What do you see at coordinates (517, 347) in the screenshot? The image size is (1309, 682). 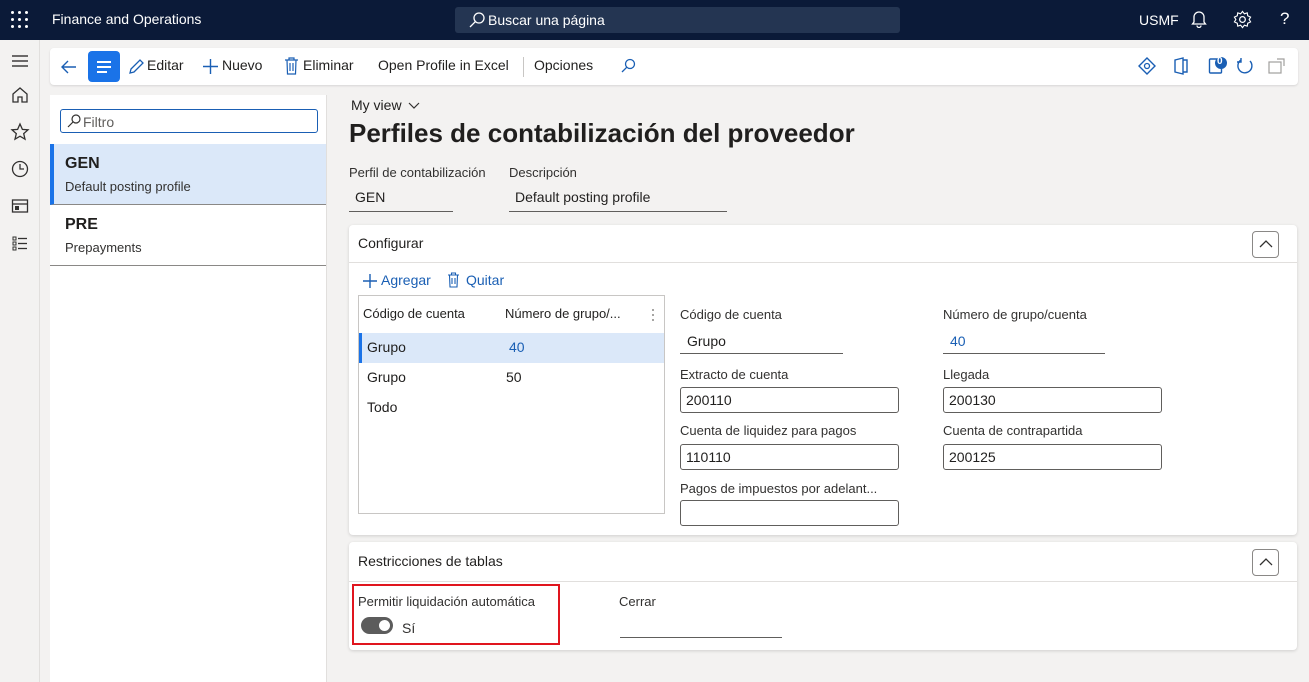 I see `group-number-cell: 40` at bounding box center [517, 347].